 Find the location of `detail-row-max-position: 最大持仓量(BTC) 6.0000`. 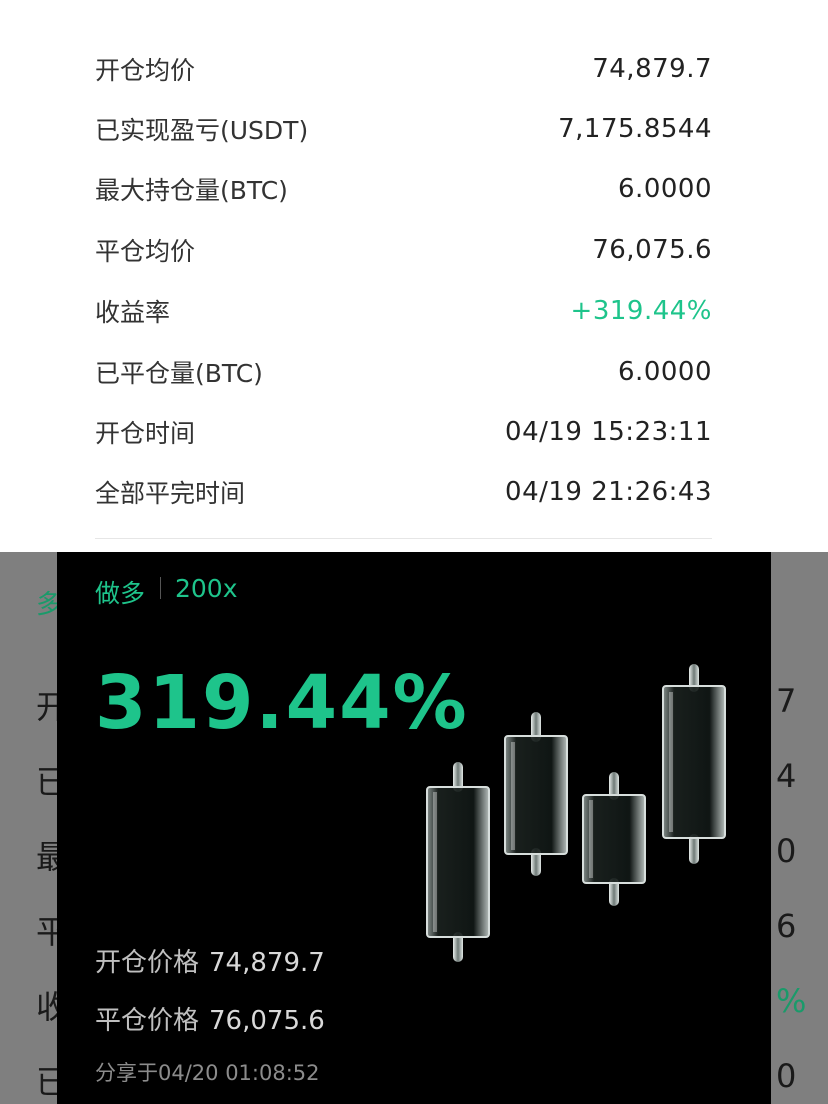

detail-row-max-position: 最大持仓量(BTC) 6.0000 is located at coordinates (403, 189).